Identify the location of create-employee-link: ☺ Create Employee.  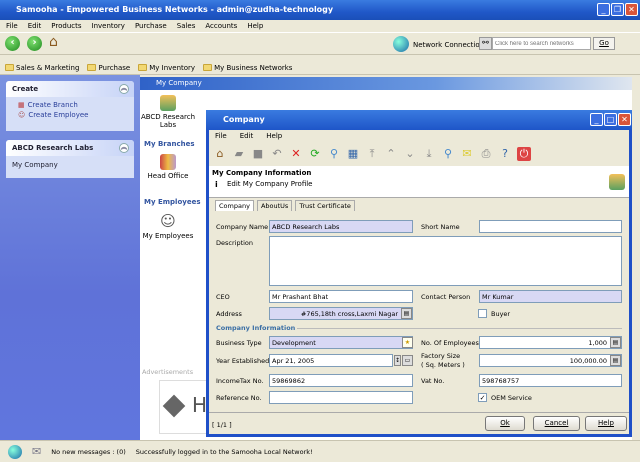
(70, 114).